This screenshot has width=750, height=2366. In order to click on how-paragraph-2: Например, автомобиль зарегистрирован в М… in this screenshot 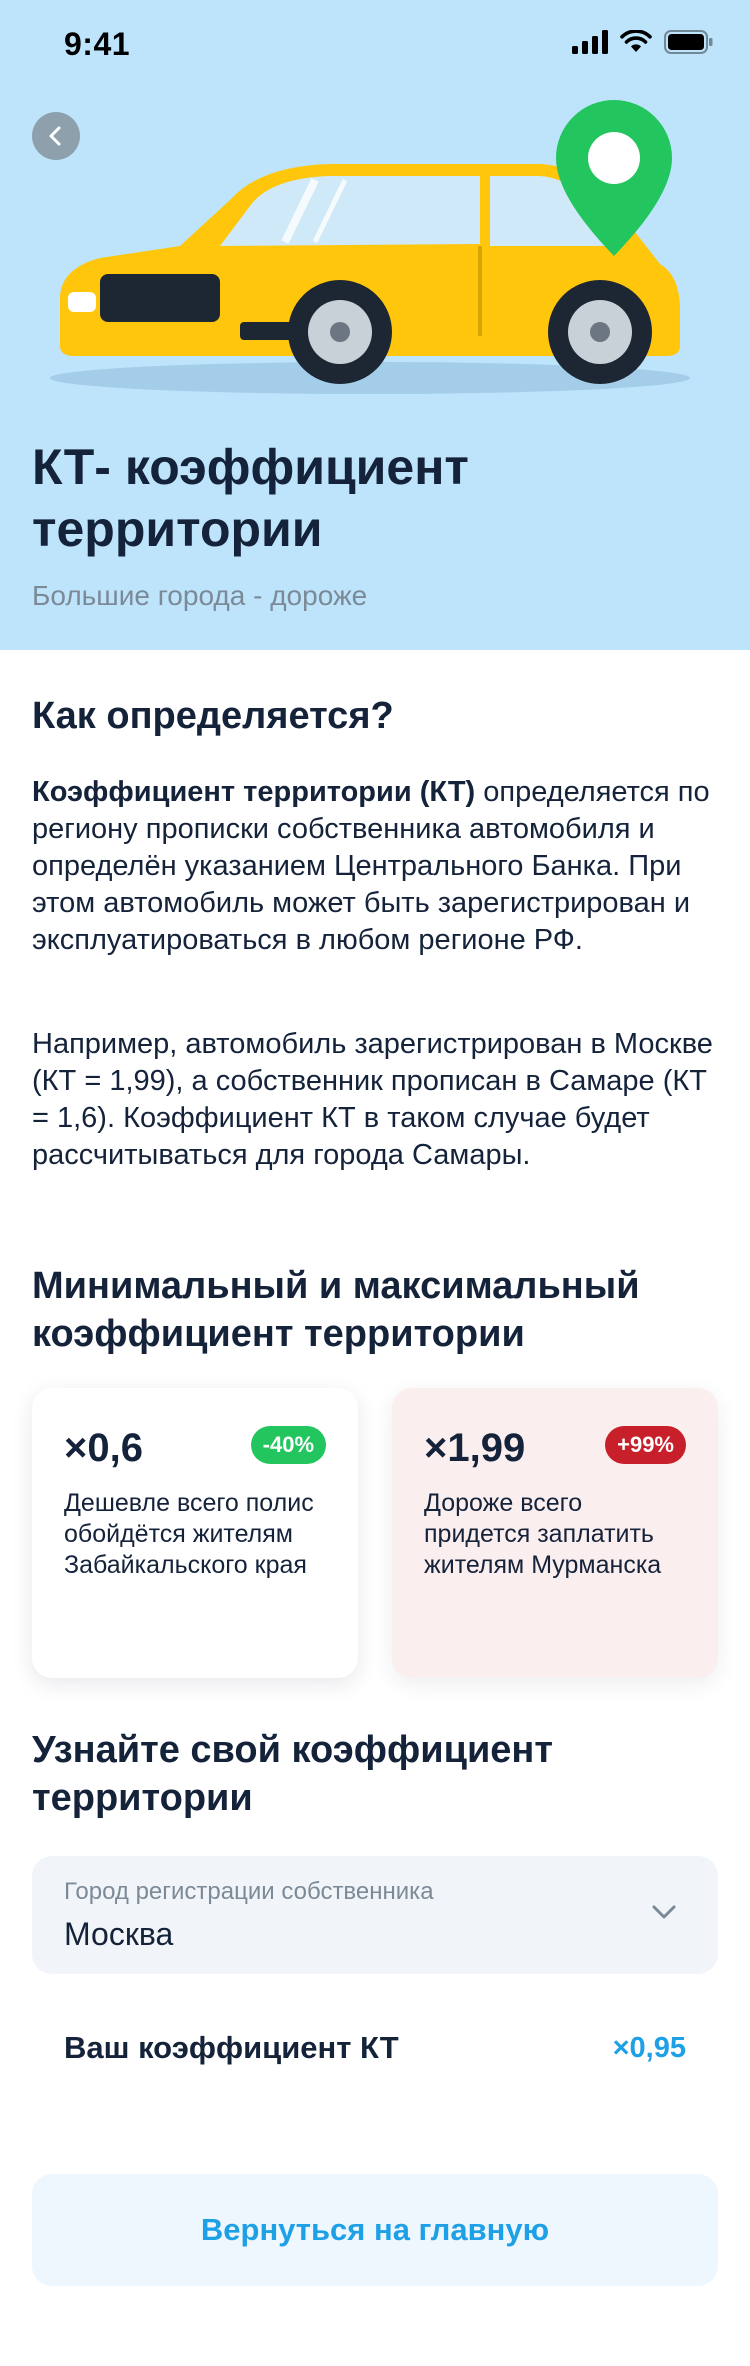, I will do `click(372, 1099)`.